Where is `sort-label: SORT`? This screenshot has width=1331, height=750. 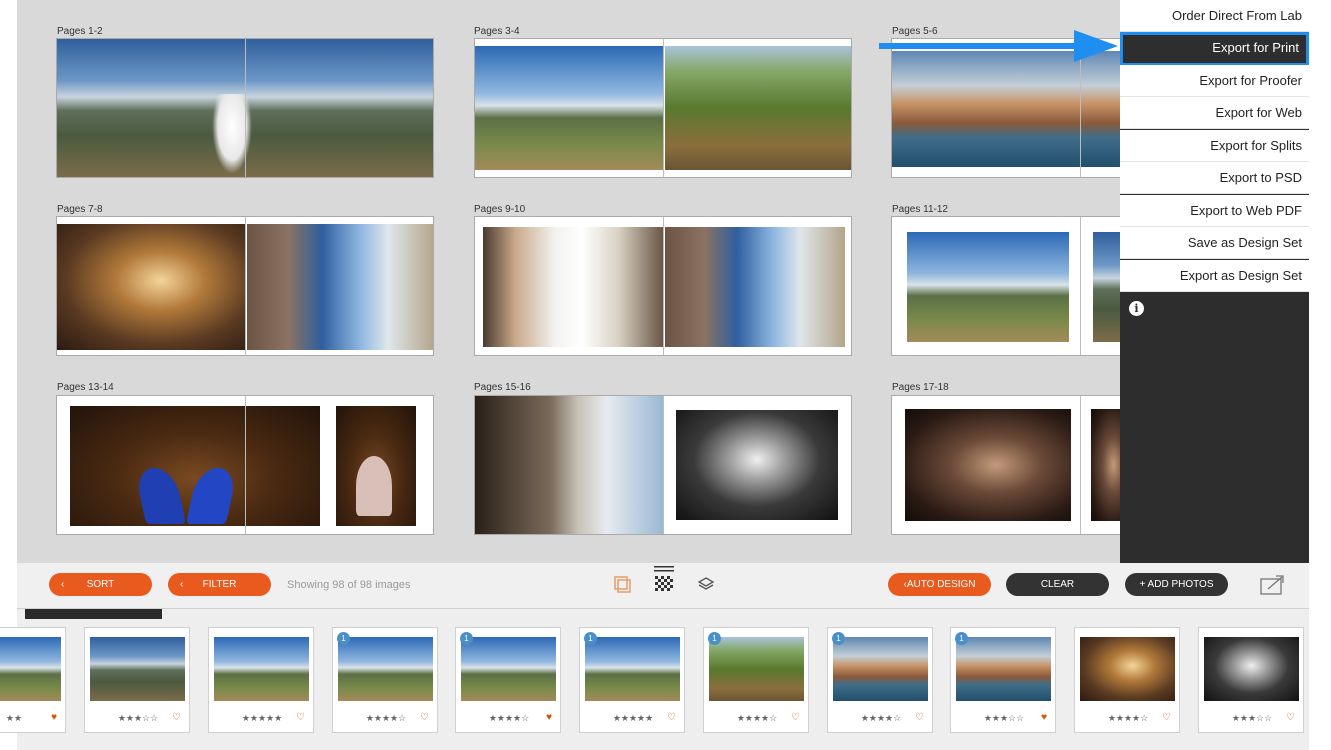 sort-label: SORT is located at coordinates (100, 584).